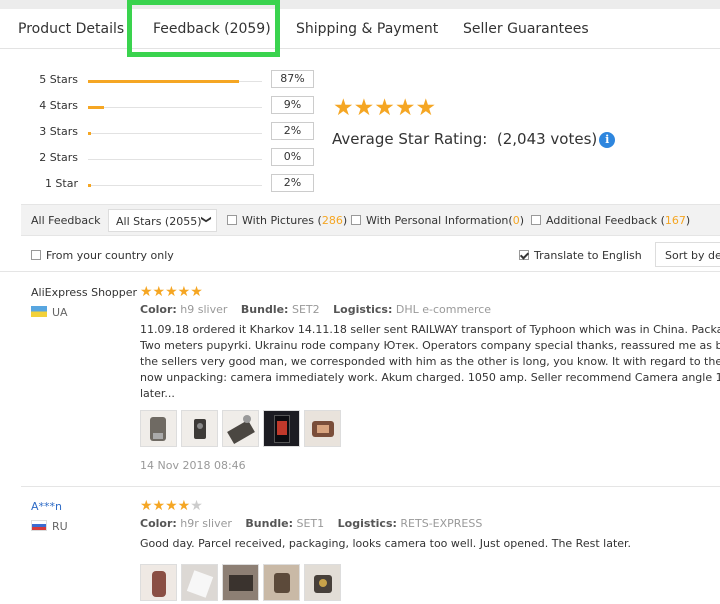 The width and height of the screenshot is (720, 604). What do you see at coordinates (524, 255) in the screenshot?
I see `checkbox-checked` at bounding box center [524, 255].